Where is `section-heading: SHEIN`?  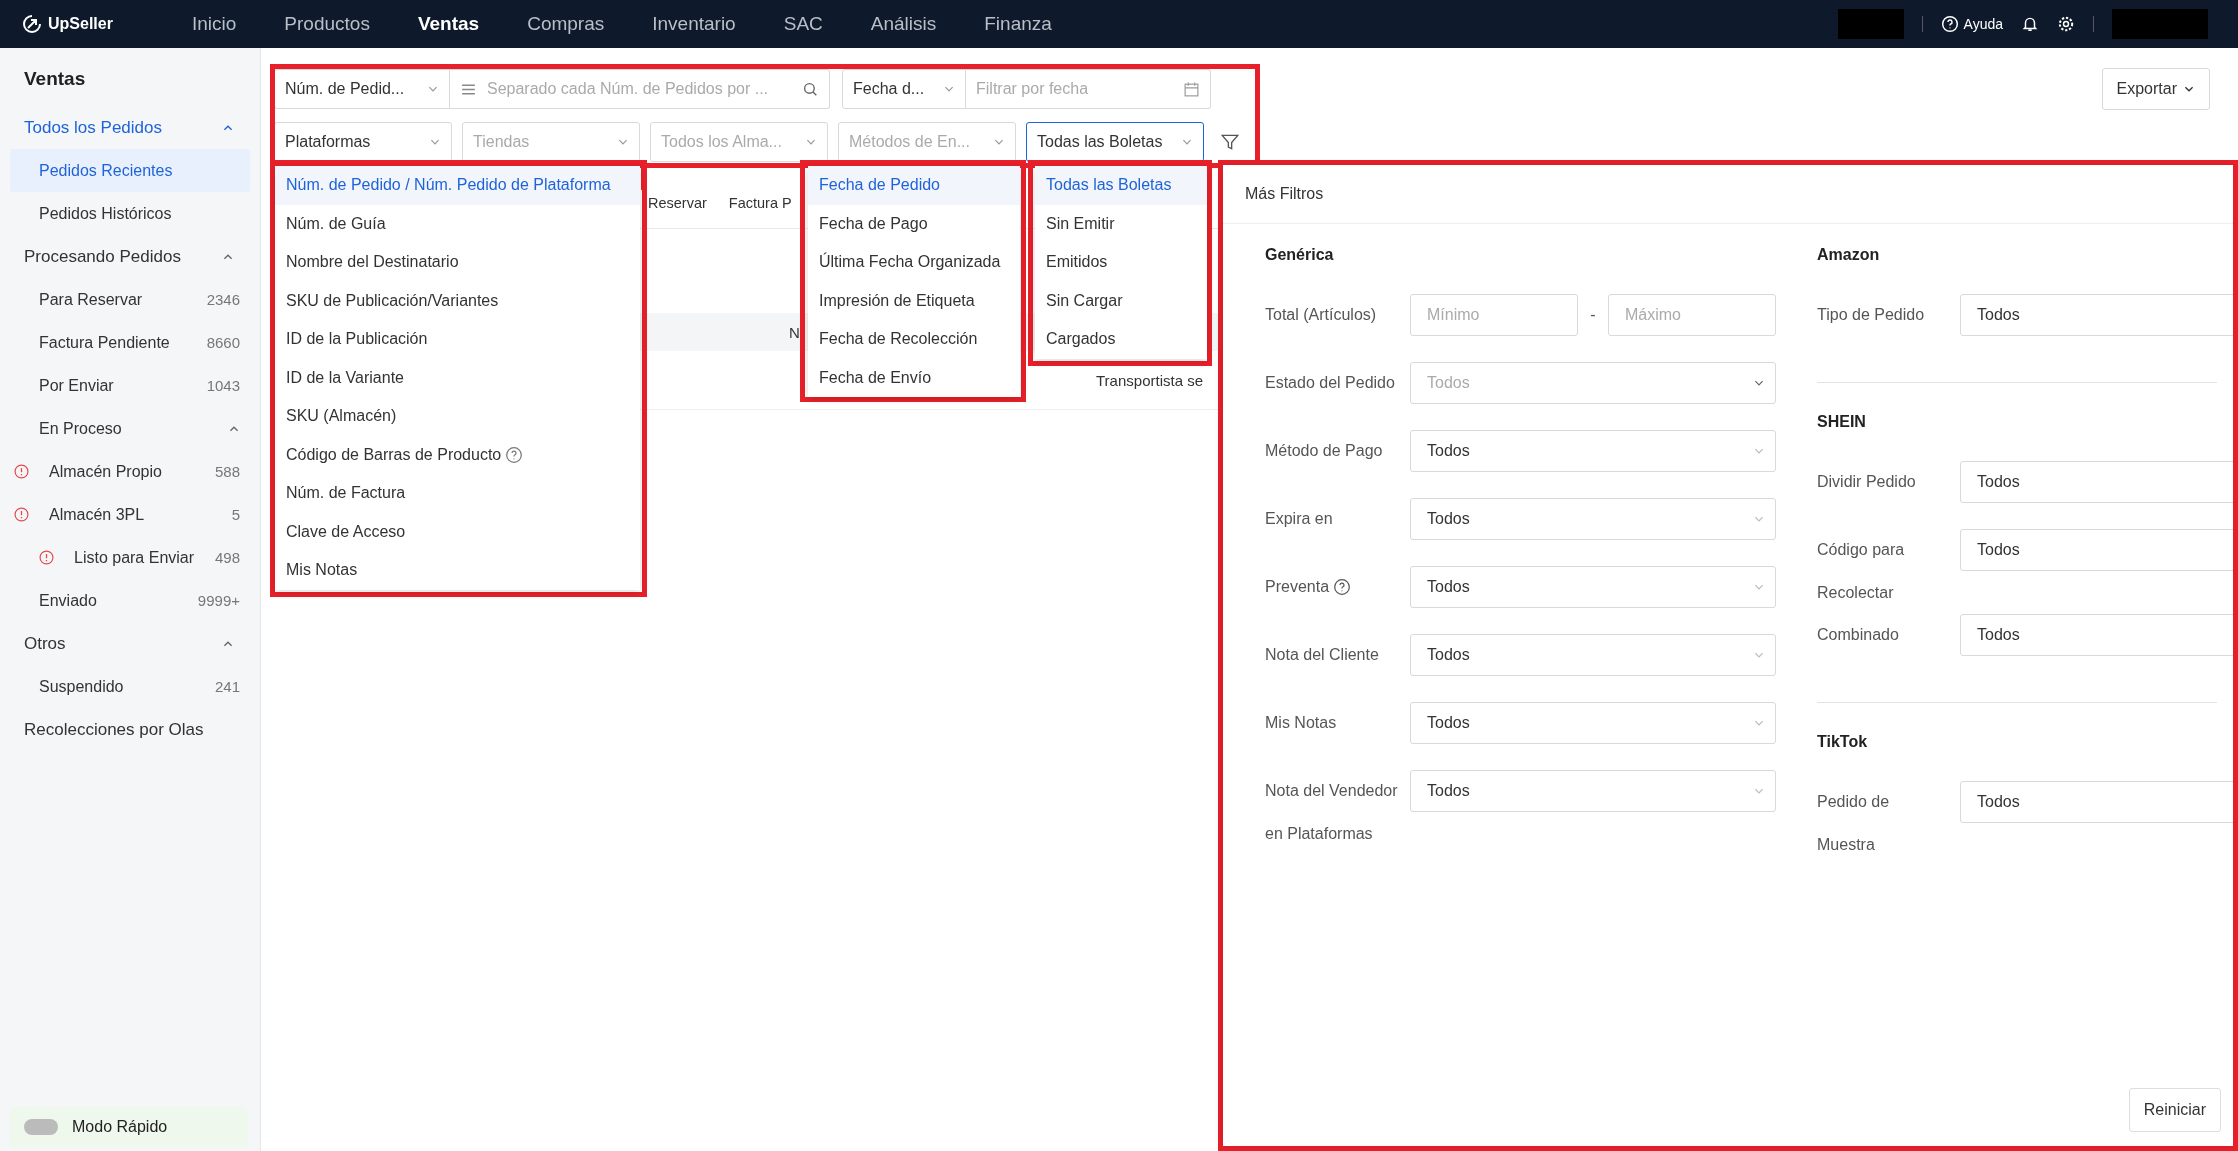 section-heading: SHEIN is located at coordinates (1842, 422).